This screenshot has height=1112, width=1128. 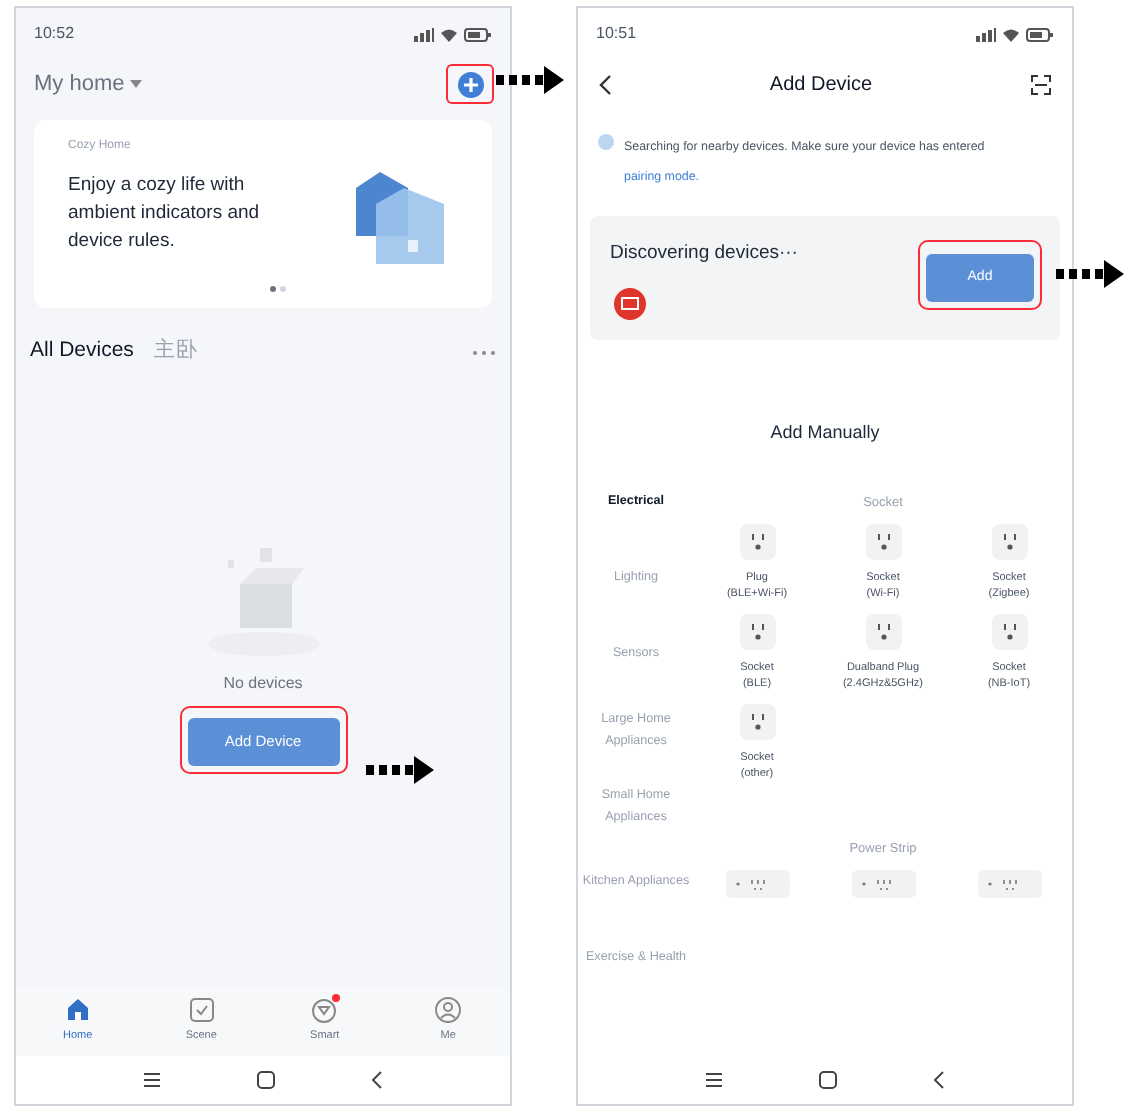 I want to click on add-button, so click(x=470, y=84).